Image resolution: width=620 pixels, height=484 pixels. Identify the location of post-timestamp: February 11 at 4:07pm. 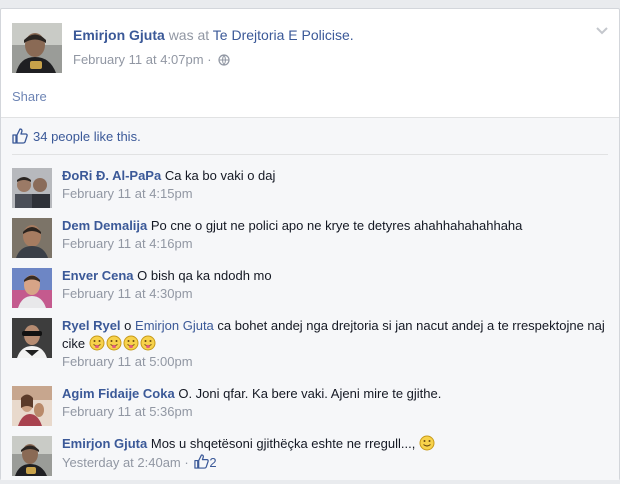
(138, 59).